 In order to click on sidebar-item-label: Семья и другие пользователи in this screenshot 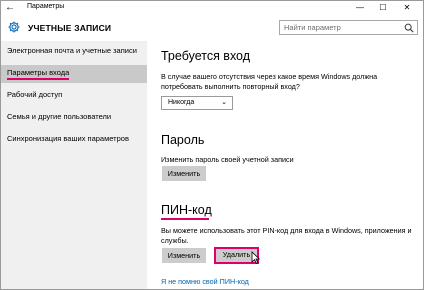, I will do `click(59, 116)`.